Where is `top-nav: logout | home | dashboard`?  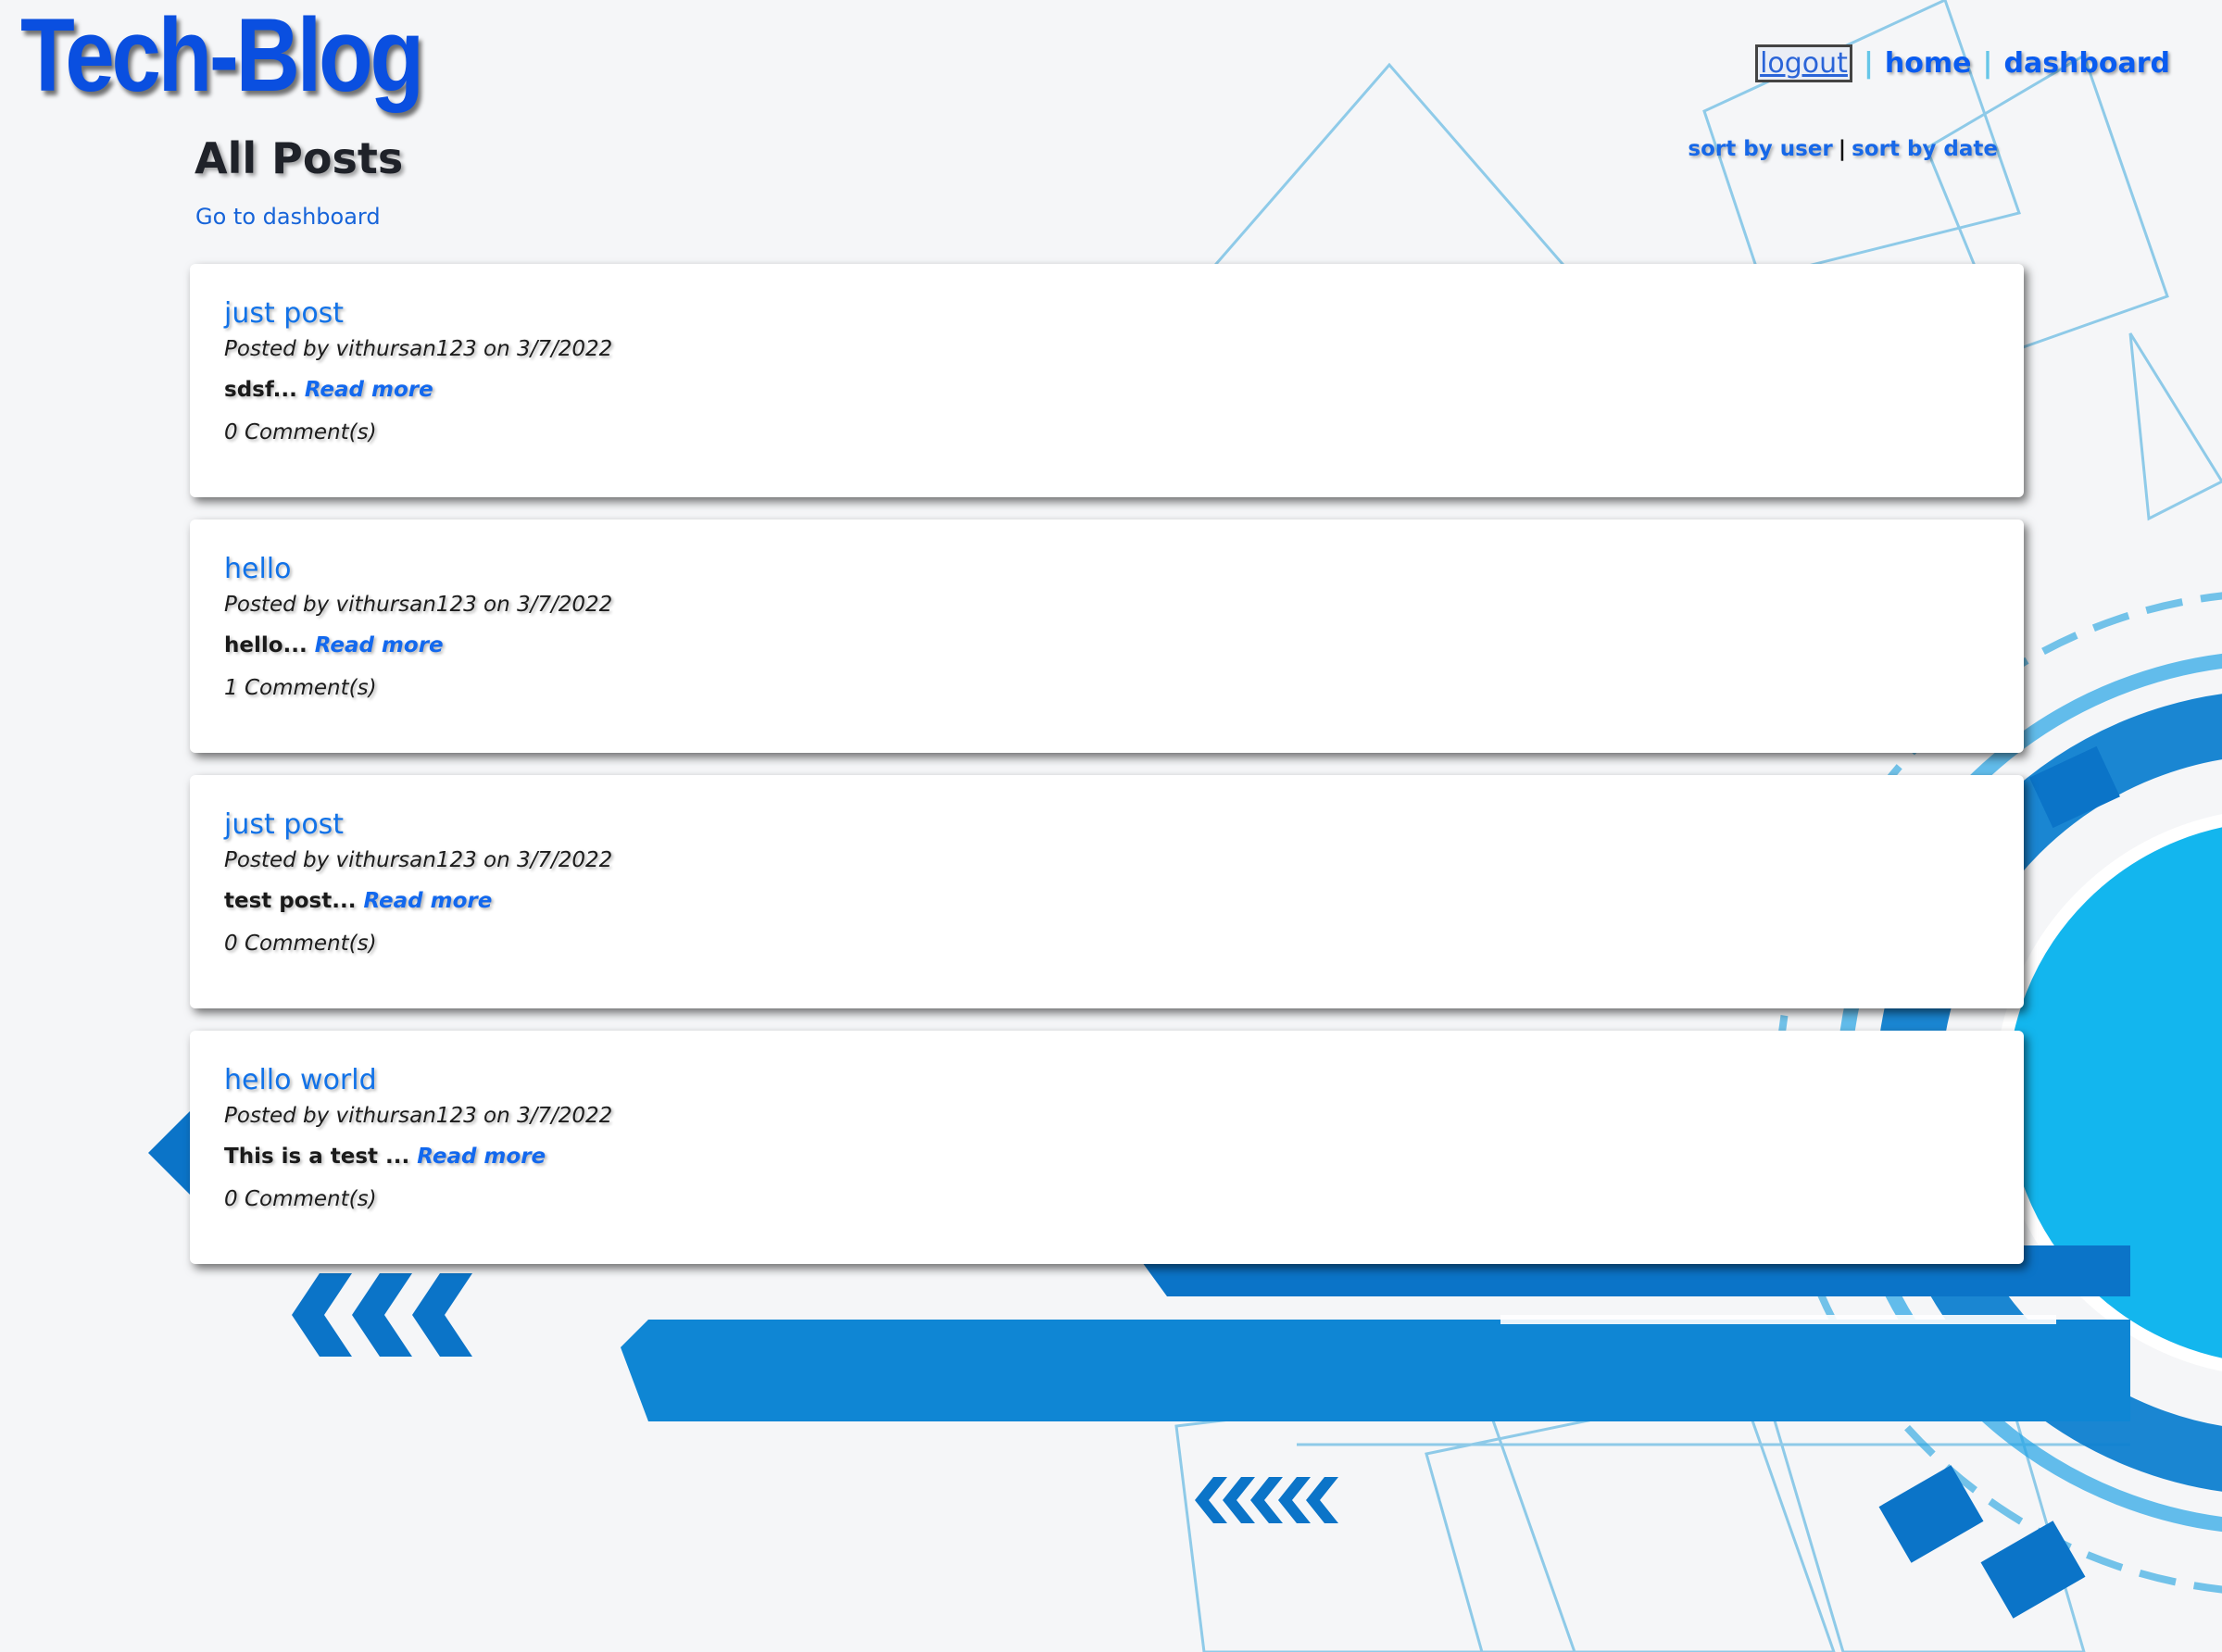
top-nav: logout | home | dashboard is located at coordinates (1962, 63).